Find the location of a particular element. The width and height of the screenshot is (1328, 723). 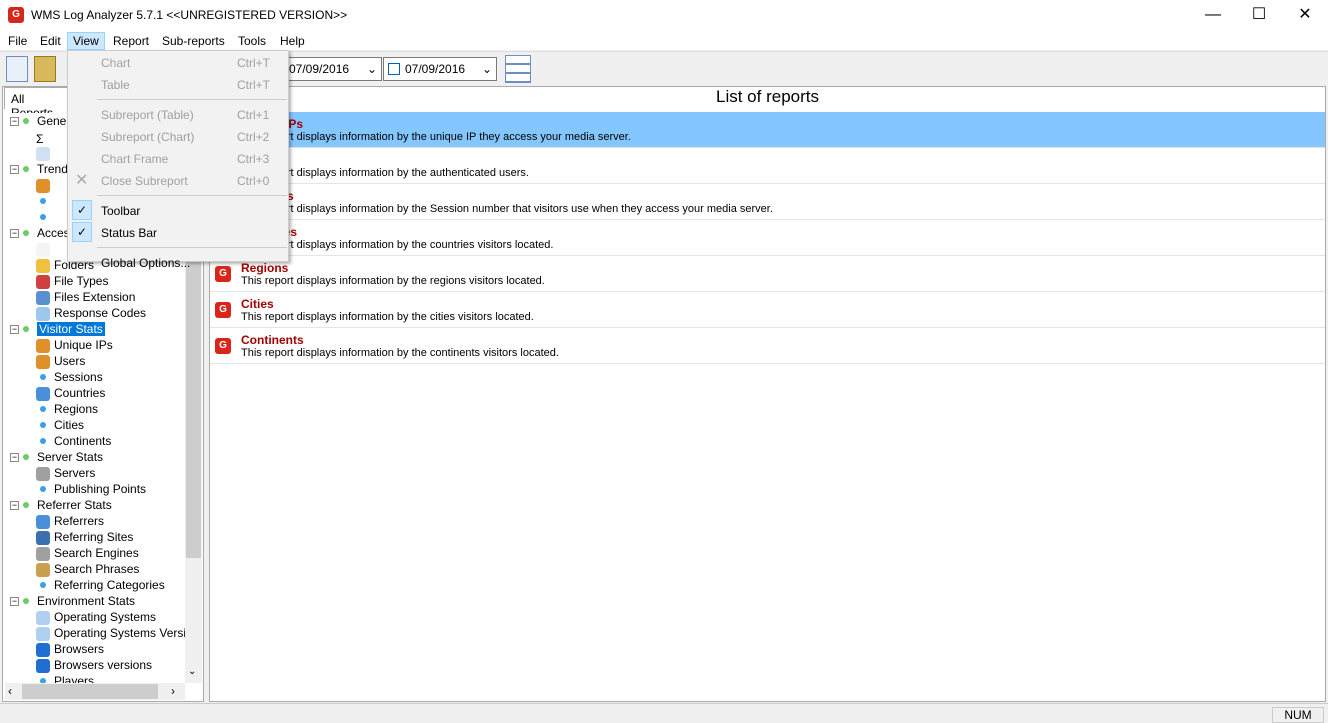

menu-file: File is located at coordinates (17, 41).